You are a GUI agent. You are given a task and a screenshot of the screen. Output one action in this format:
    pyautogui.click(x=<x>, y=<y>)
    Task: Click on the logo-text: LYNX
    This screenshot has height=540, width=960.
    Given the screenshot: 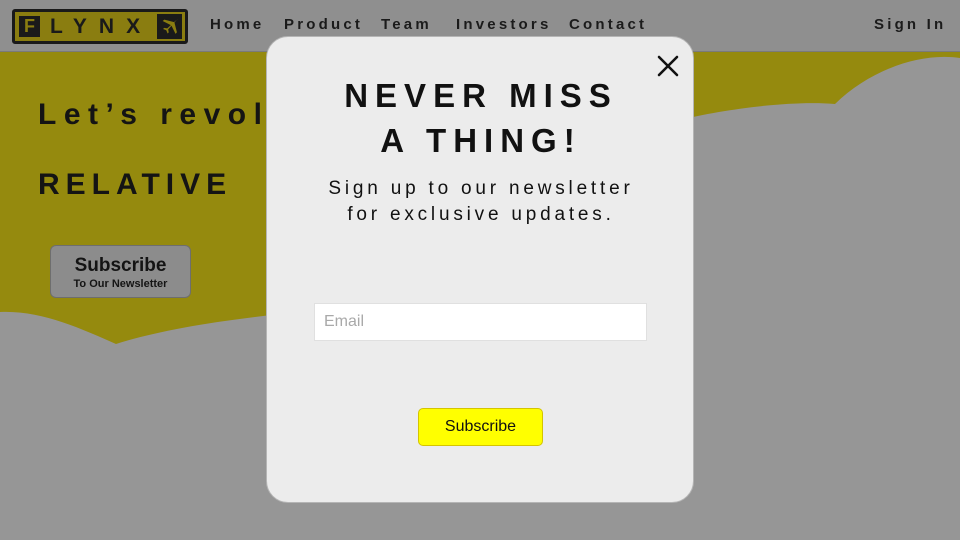 What is the action you would take?
    pyautogui.click(x=101, y=26)
    